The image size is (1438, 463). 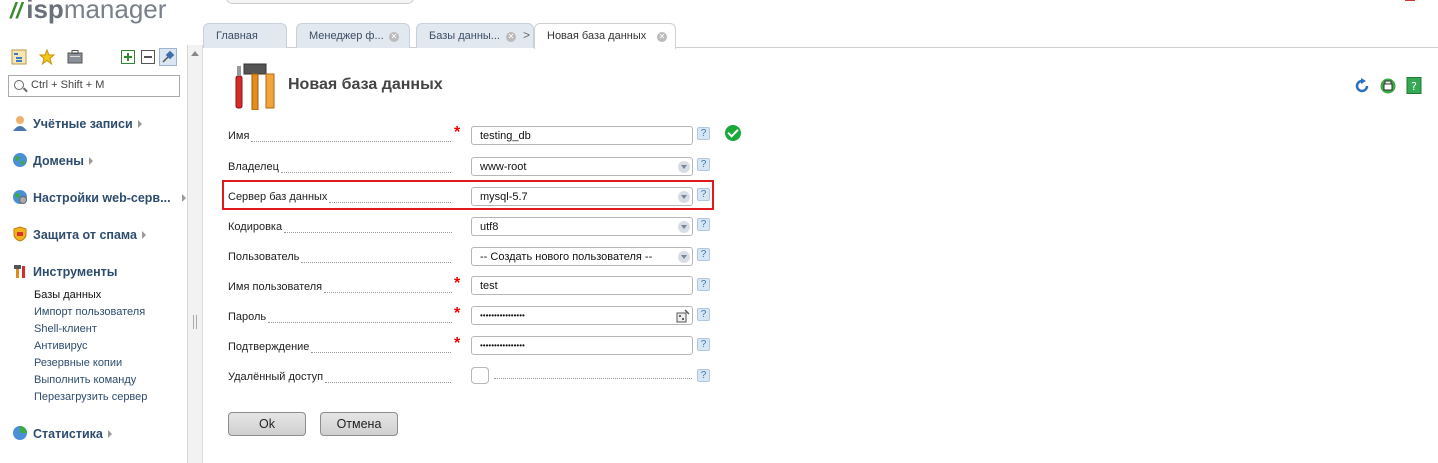 I want to click on help-icon-username: ?, so click(x=703, y=284).